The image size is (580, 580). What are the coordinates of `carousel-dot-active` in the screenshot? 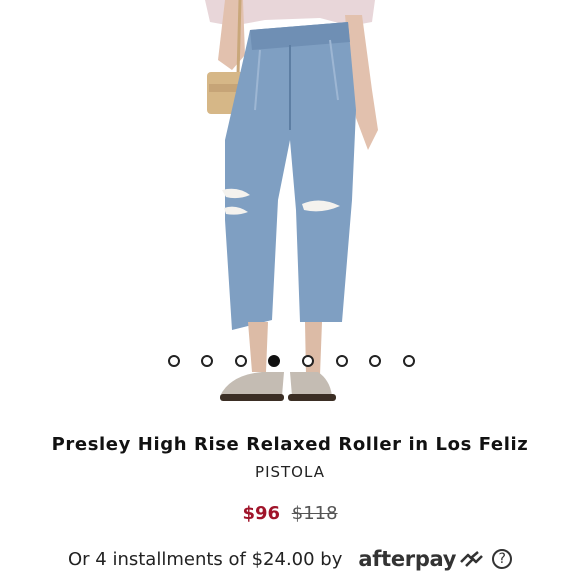 It's located at (274, 361).